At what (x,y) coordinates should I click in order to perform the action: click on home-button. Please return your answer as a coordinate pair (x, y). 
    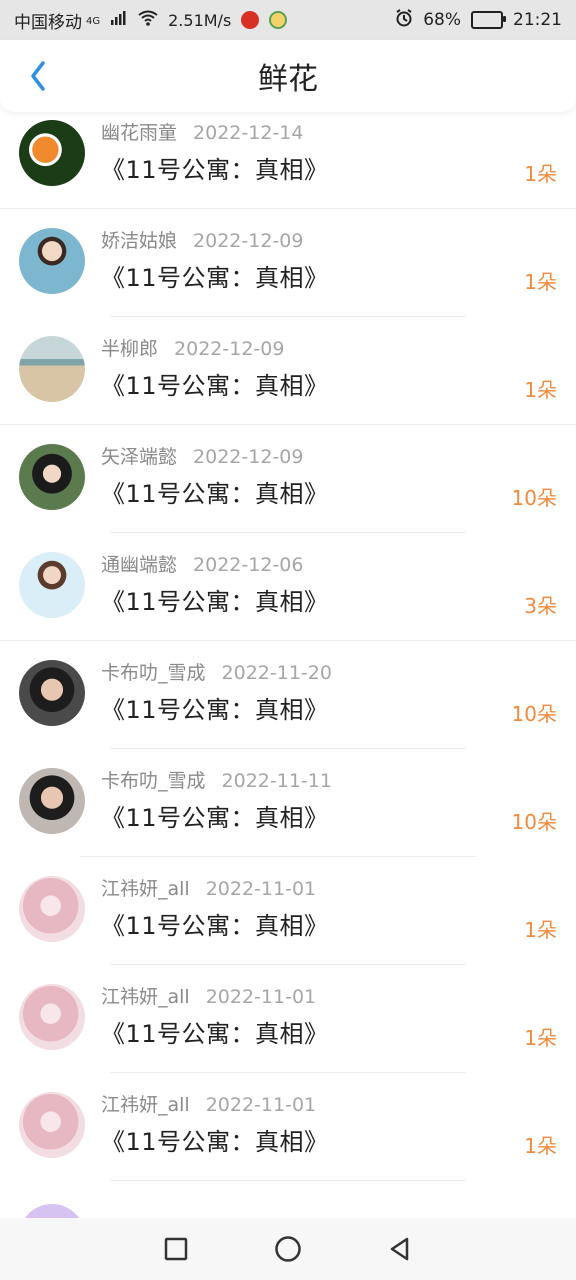
    Looking at the image, I should click on (288, 1249).